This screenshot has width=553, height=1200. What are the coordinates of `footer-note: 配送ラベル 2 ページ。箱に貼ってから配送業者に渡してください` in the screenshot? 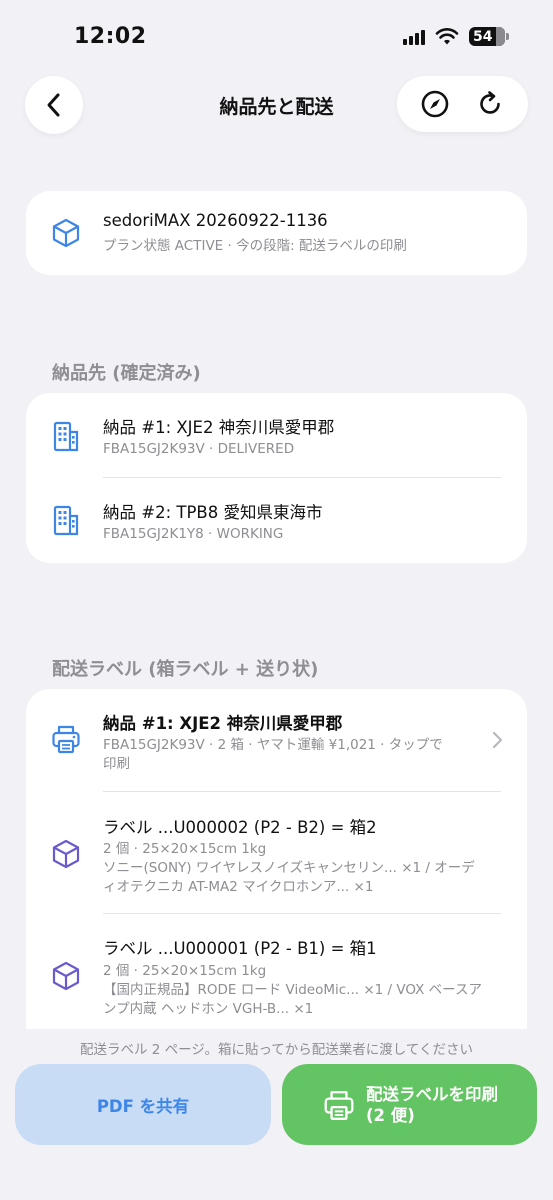 It's located at (276, 1050).